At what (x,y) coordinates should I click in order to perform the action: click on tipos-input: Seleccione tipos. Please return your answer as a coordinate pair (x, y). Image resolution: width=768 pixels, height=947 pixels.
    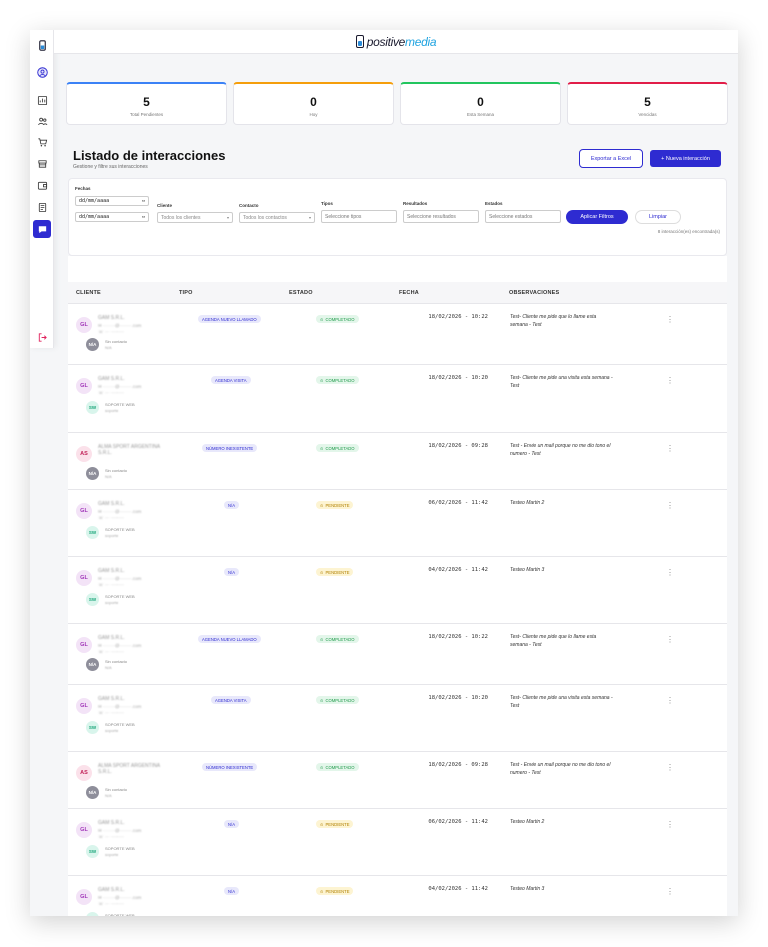
    Looking at the image, I should click on (359, 216).